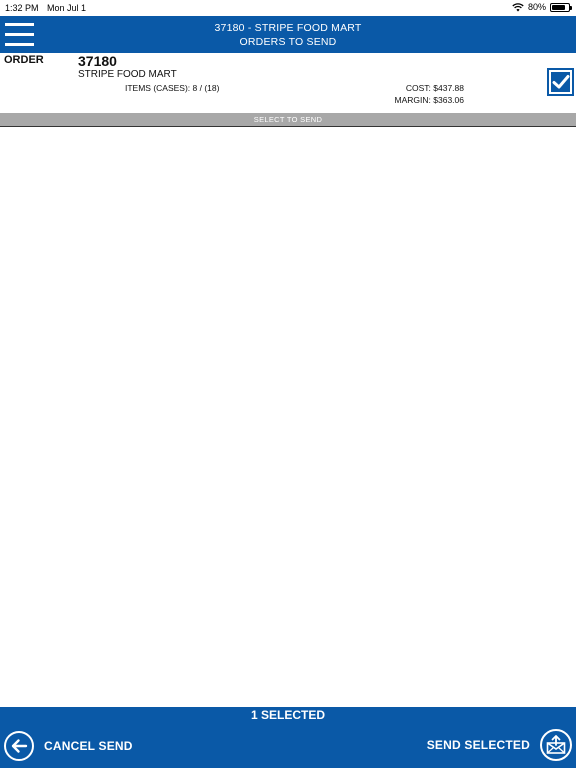 The width and height of the screenshot is (576, 768). I want to click on send-selected-button: SEND SELECTED, so click(499, 745).